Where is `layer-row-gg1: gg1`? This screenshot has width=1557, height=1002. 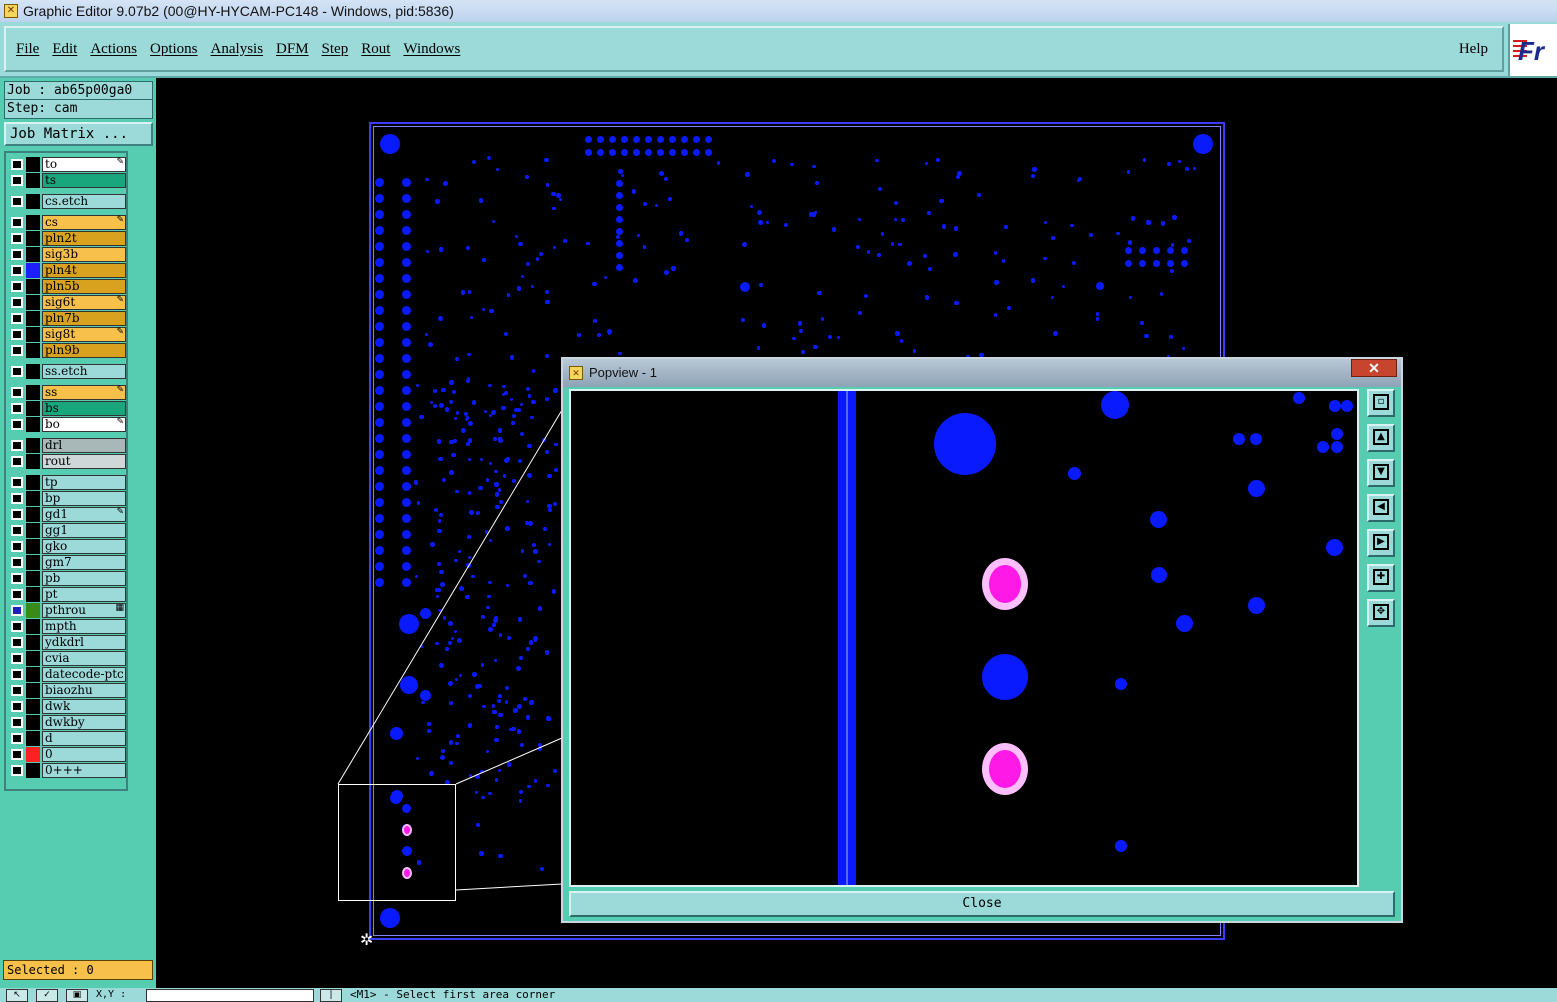 layer-row-gg1: gg1 is located at coordinates (67, 530).